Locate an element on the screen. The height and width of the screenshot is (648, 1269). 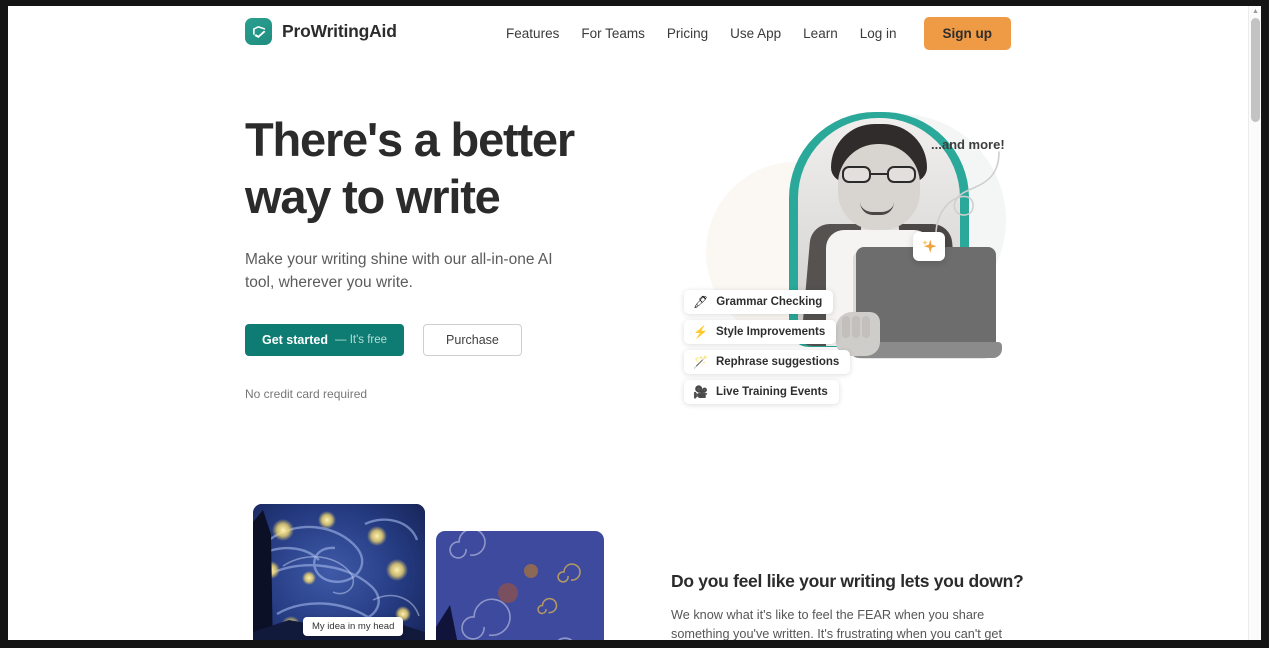
hero-cta-group: Get started — It's free Purchase is located at coordinates (440, 340).